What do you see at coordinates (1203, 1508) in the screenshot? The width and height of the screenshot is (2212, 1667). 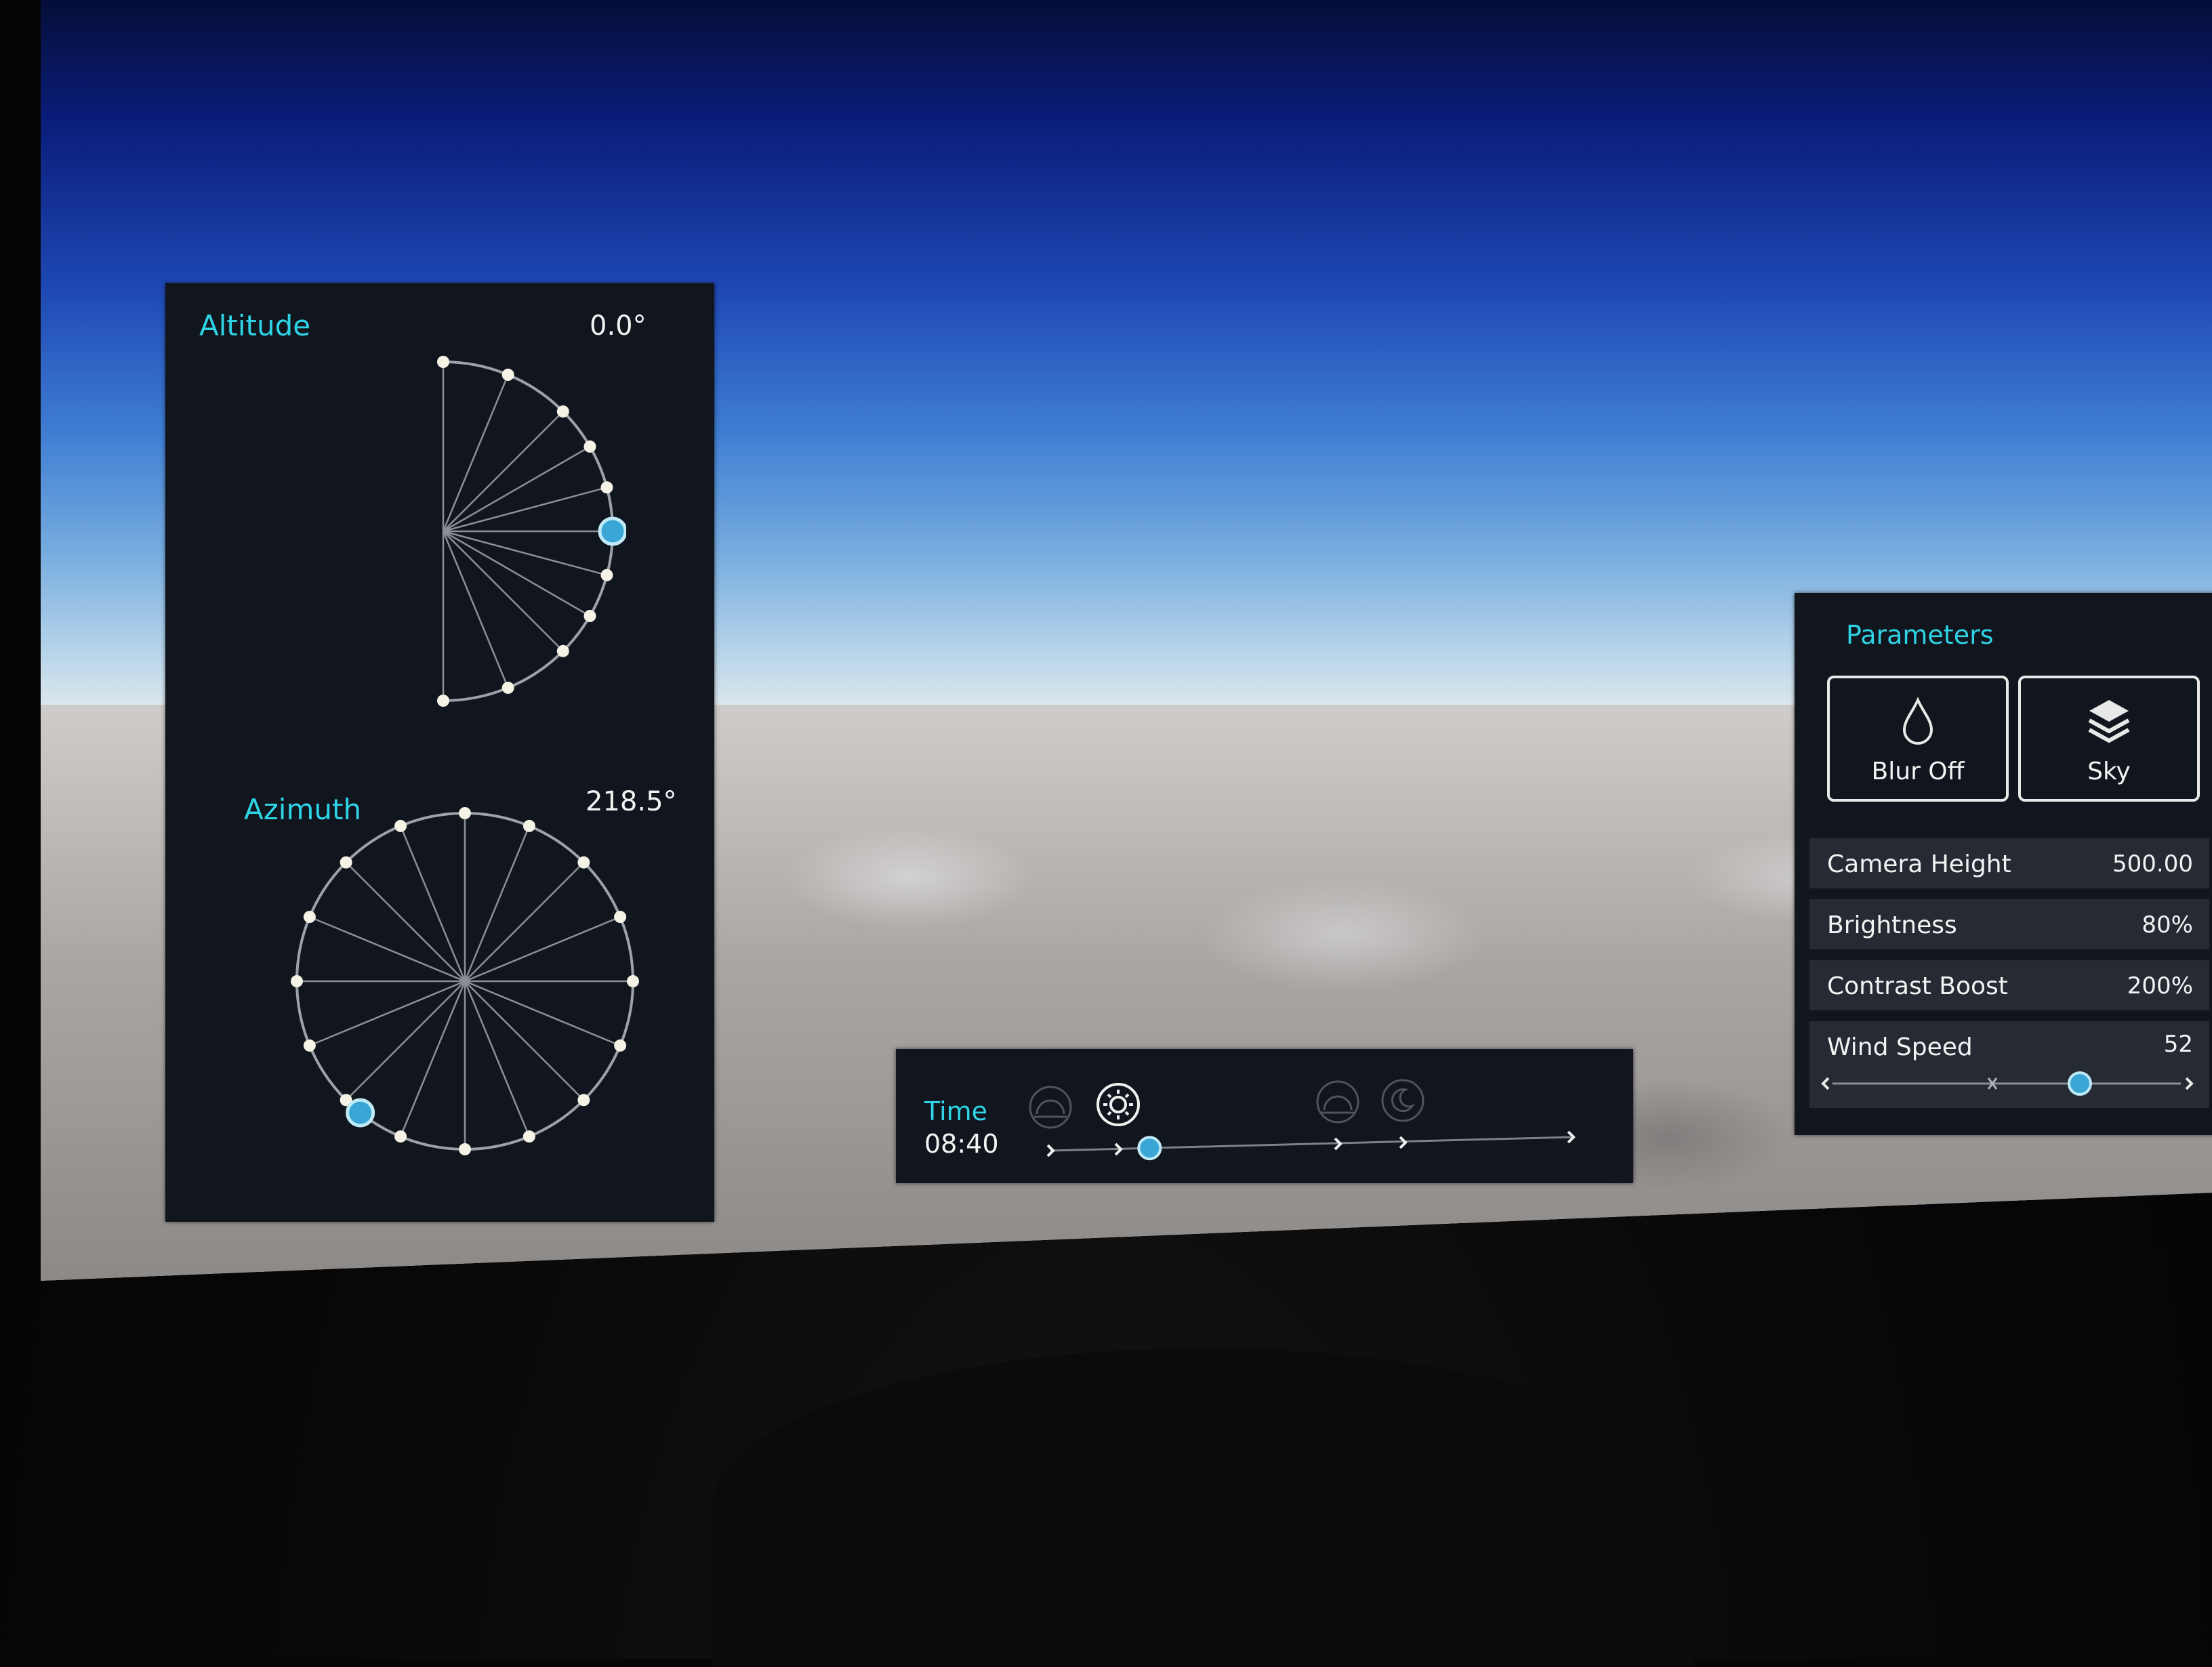 I see `monitor-stand` at bounding box center [1203, 1508].